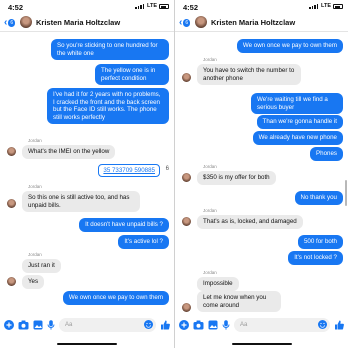  I want to click on incoming-message: Impossible, so click(218, 284).